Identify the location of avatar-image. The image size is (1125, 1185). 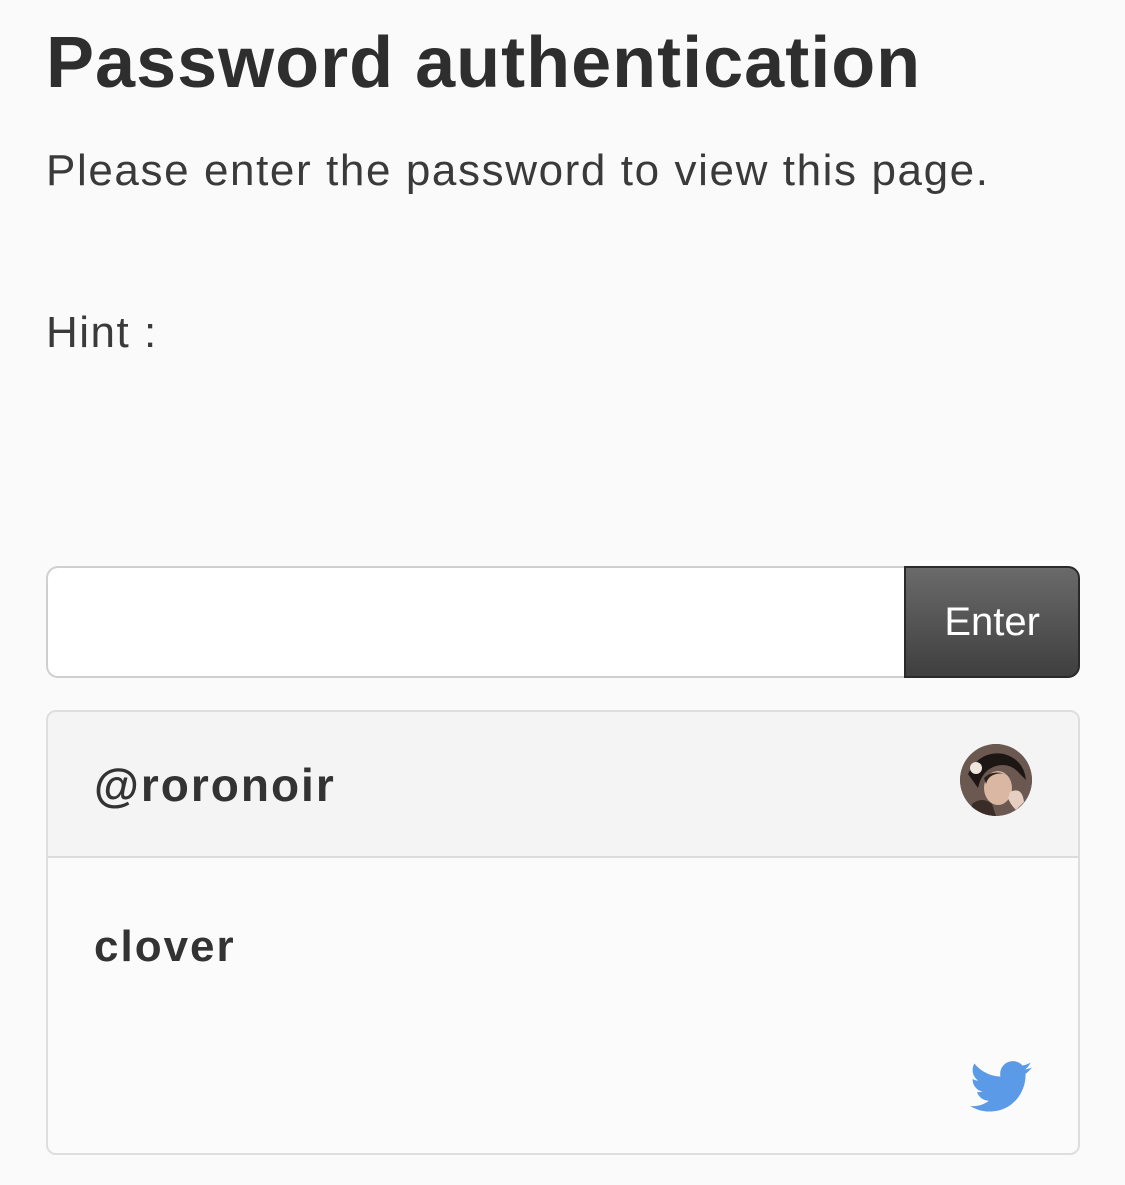
(996, 780).